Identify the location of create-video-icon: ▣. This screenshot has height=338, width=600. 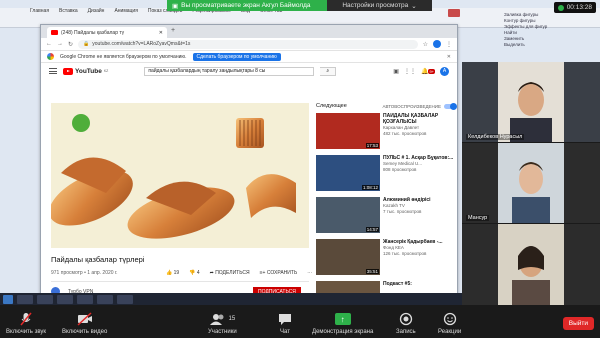
(396, 71).